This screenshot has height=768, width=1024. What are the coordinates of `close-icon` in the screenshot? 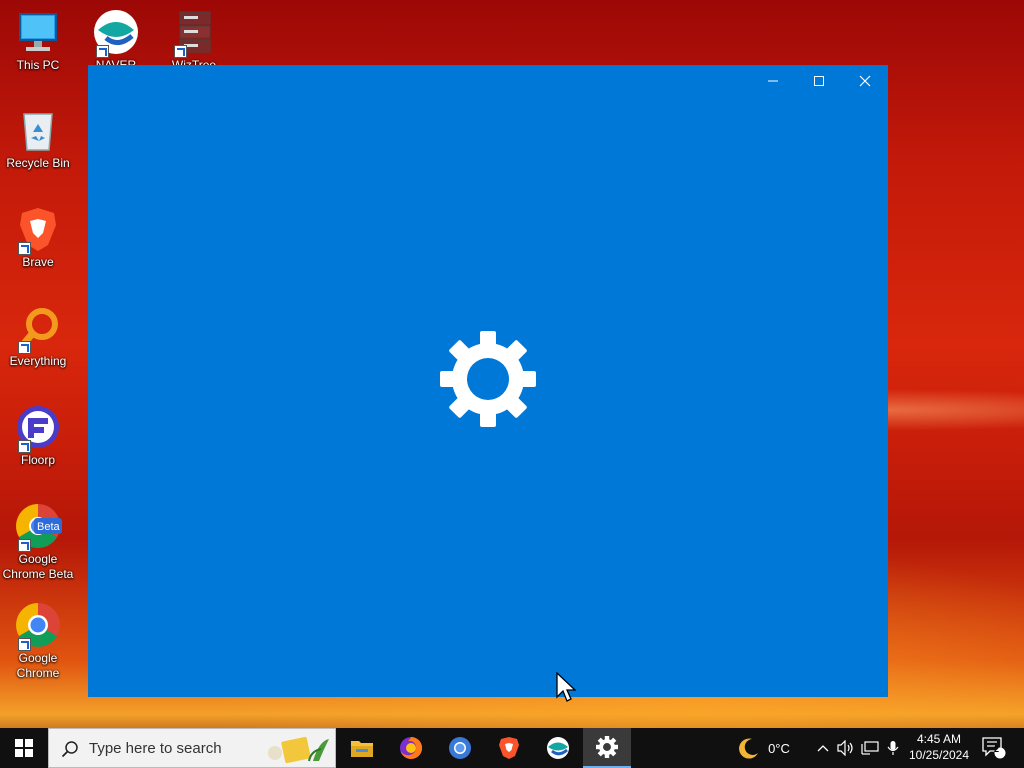 It's located at (865, 81).